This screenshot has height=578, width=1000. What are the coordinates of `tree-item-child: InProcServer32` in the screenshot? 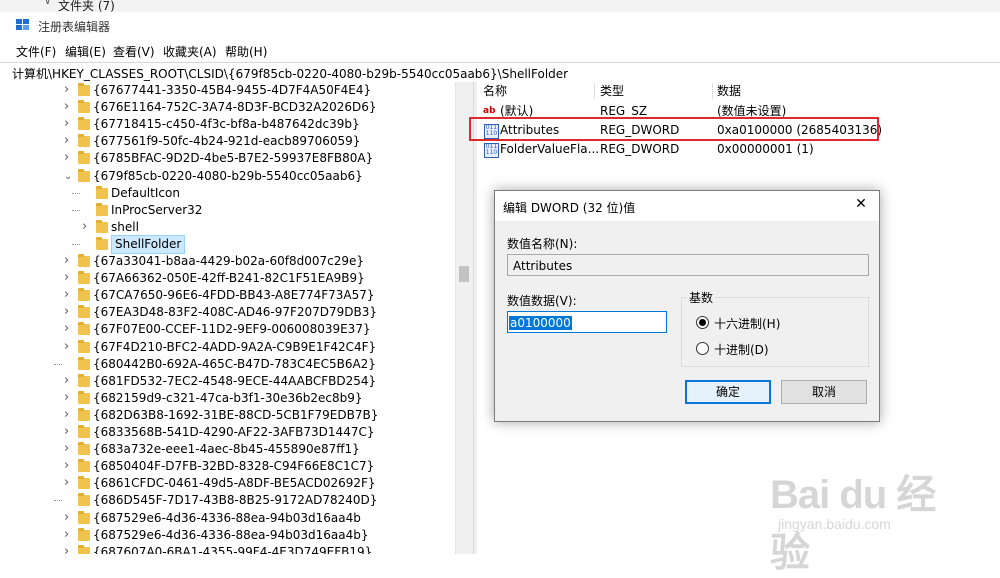 It's located at (227, 210).